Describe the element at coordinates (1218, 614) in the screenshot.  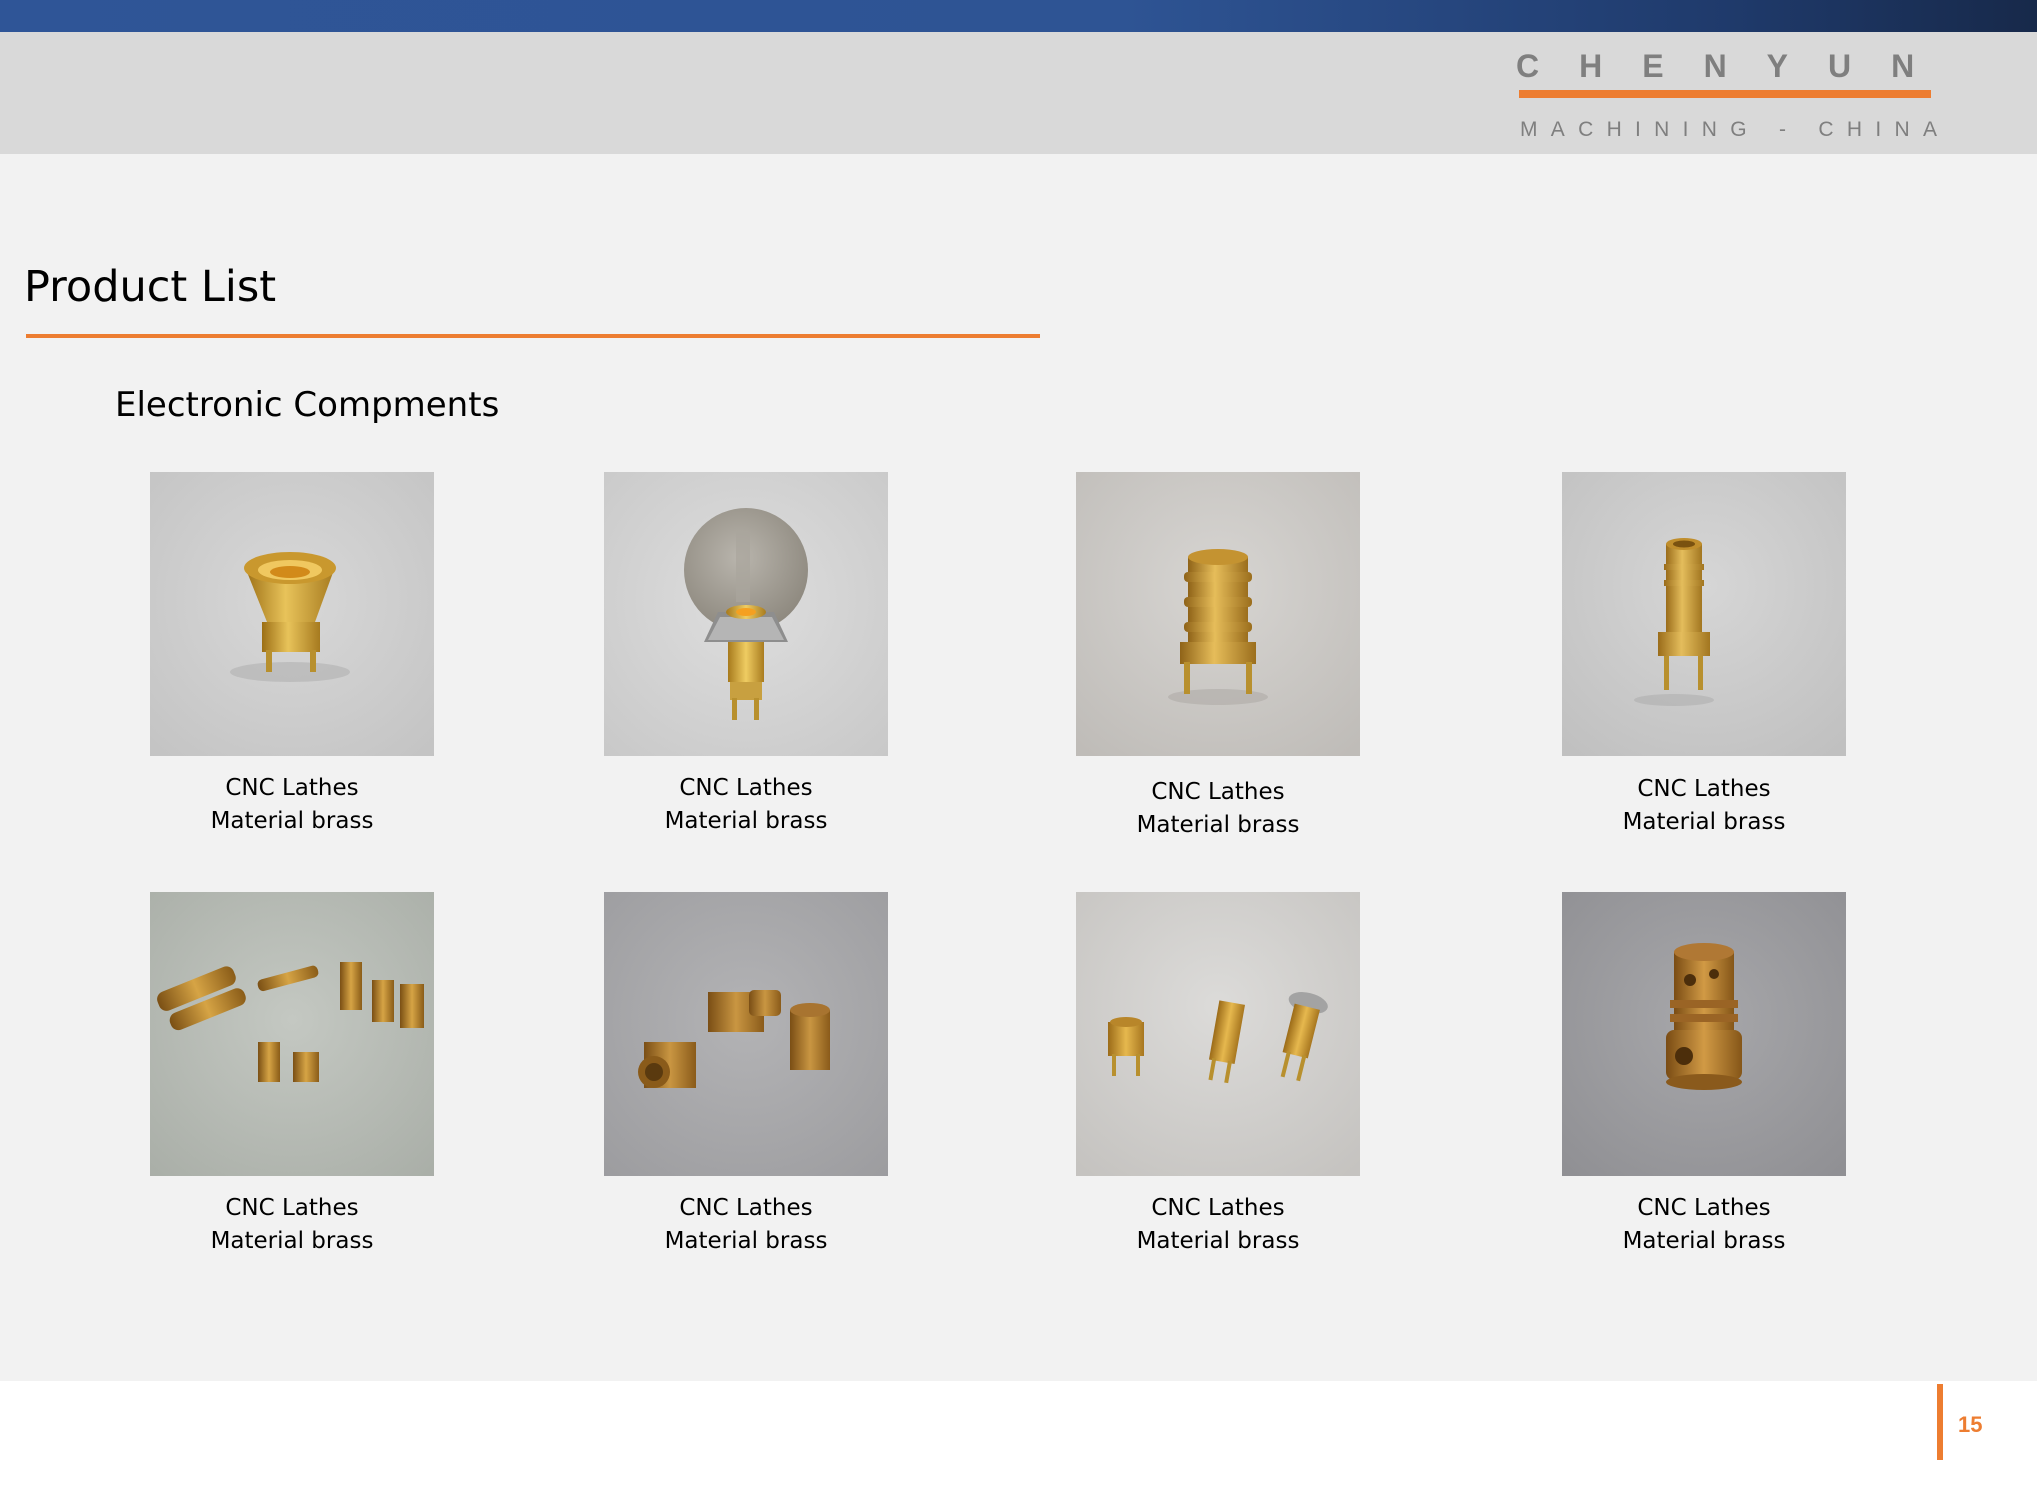
I see `brass-ribbed-connector-photo` at that location.